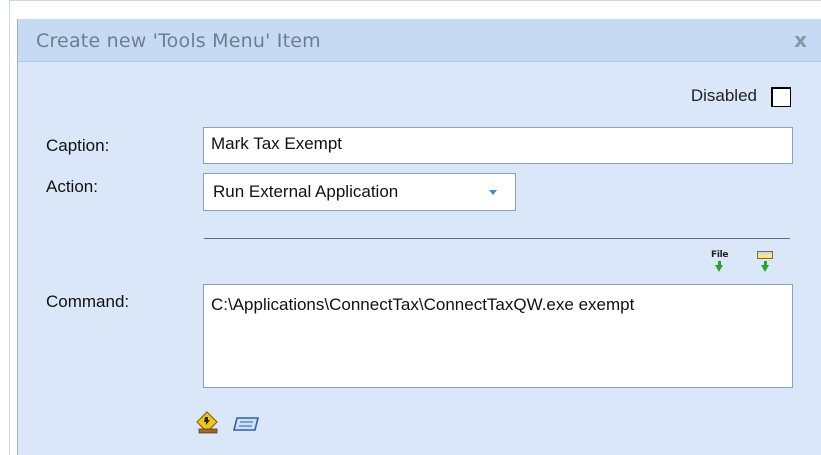 This screenshot has height=455, width=821. What do you see at coordinates (498, 145) in the screenshot?
I see `caption-input: Mark Tax Exempt` at bounding box center [498, 145].